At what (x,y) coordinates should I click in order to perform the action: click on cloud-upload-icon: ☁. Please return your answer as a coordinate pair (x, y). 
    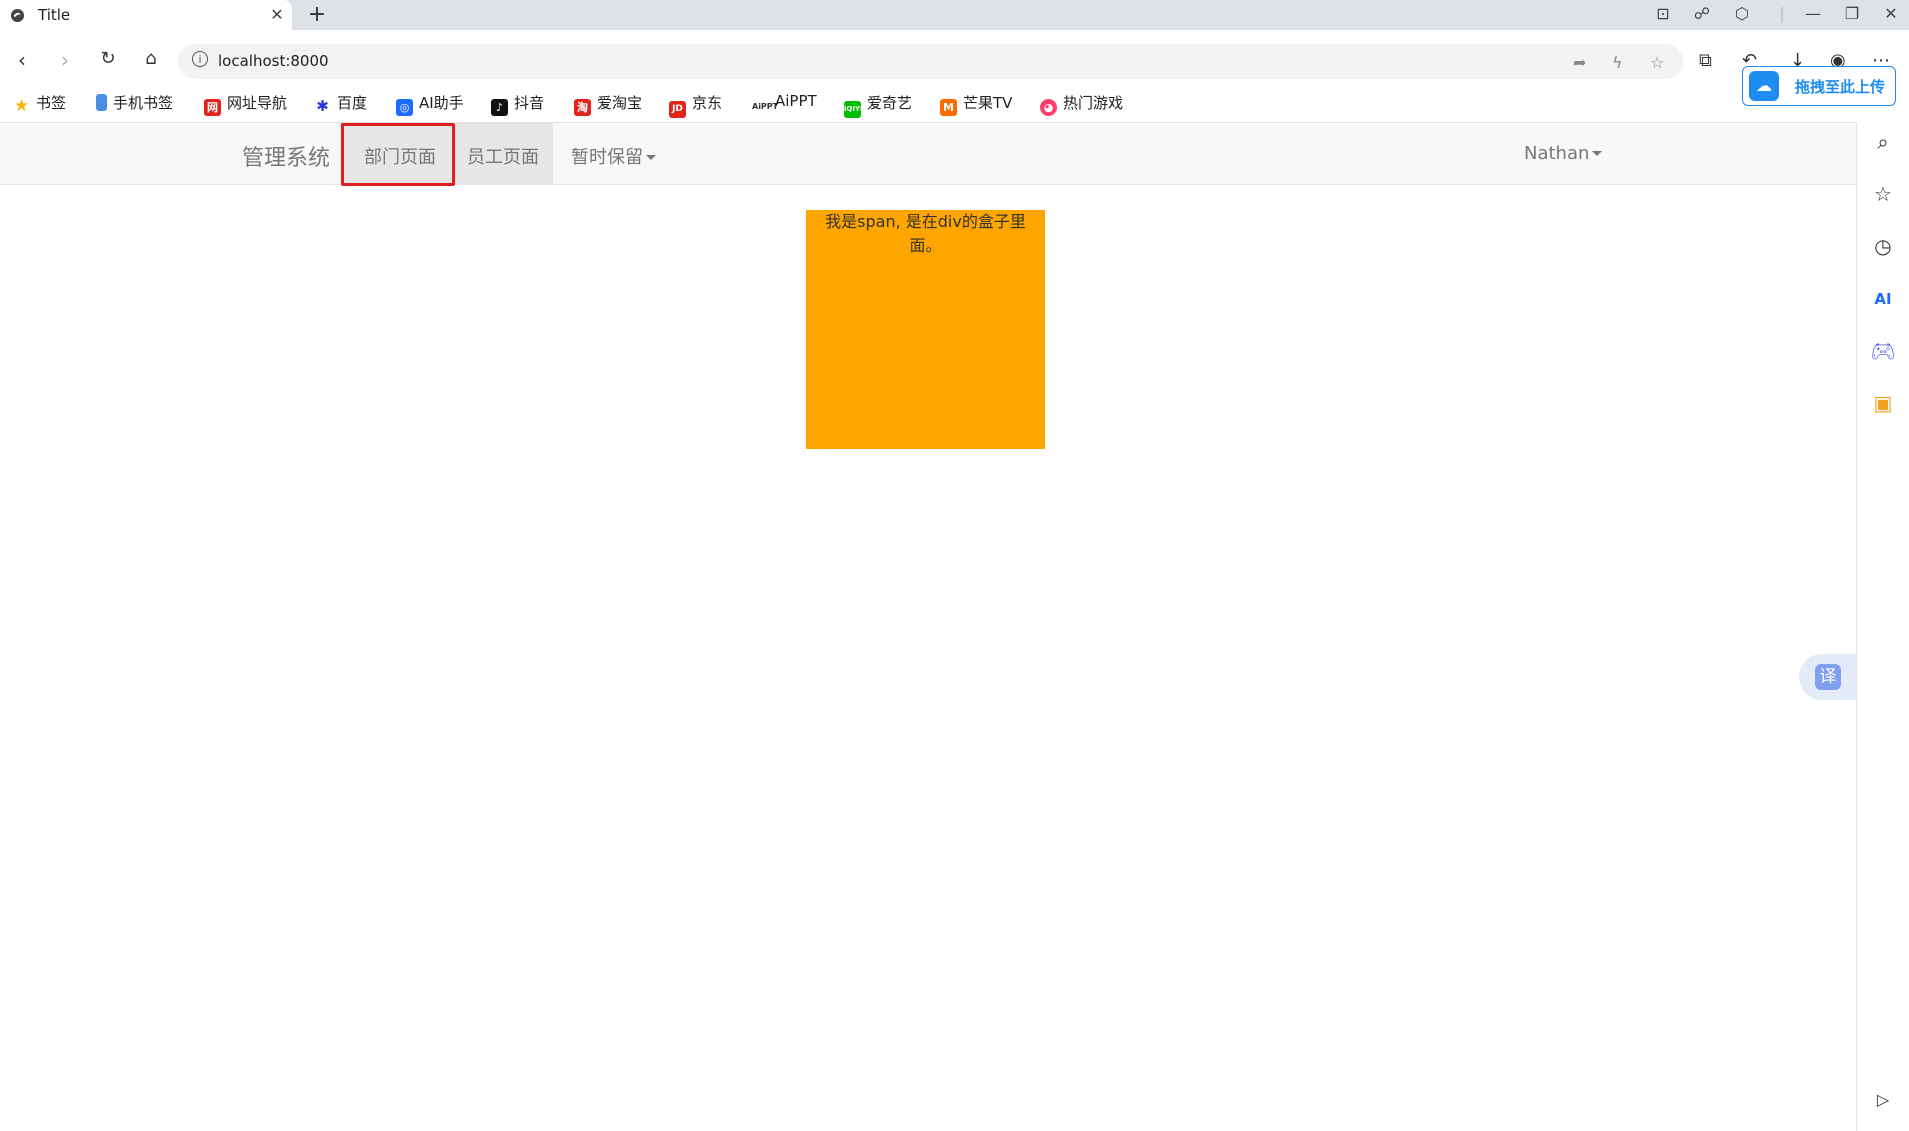
    Looking at the image, I should click on (1764, 86).